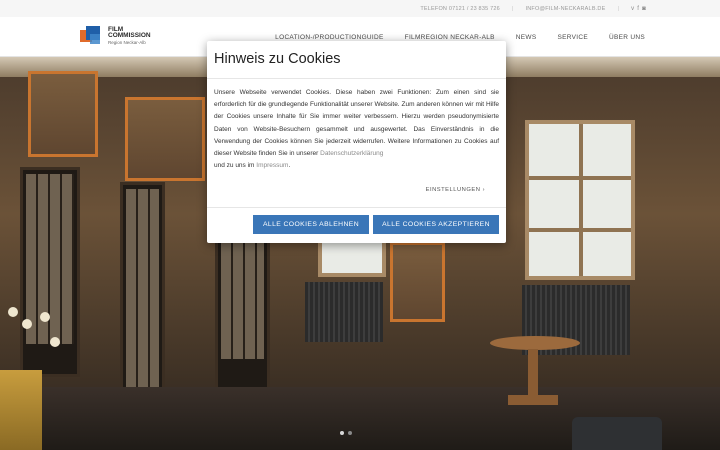 The height and width of the screenshot is (450, 720). Describe the element at coordinates (483, 190) in the screenshot. I see `chevron-right-icon: ›` at that location.